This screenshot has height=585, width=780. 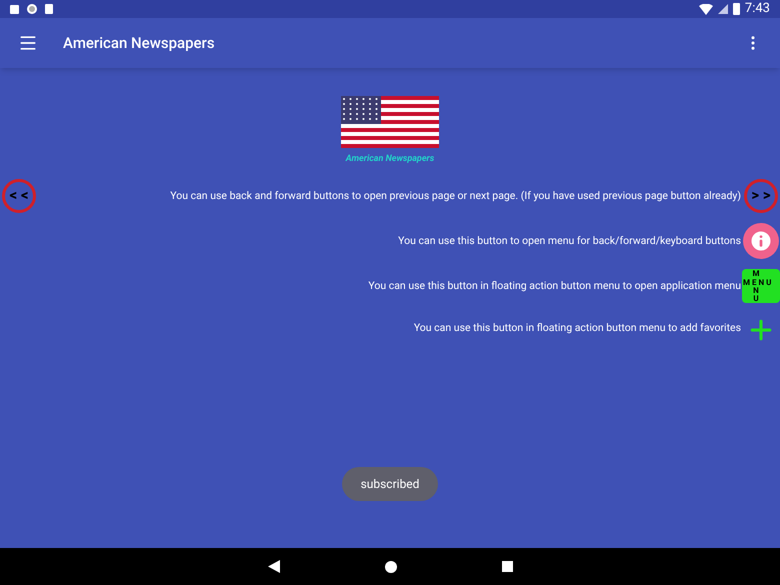 I want to click on toast-message: subscribed, so click(x=390, y=484).